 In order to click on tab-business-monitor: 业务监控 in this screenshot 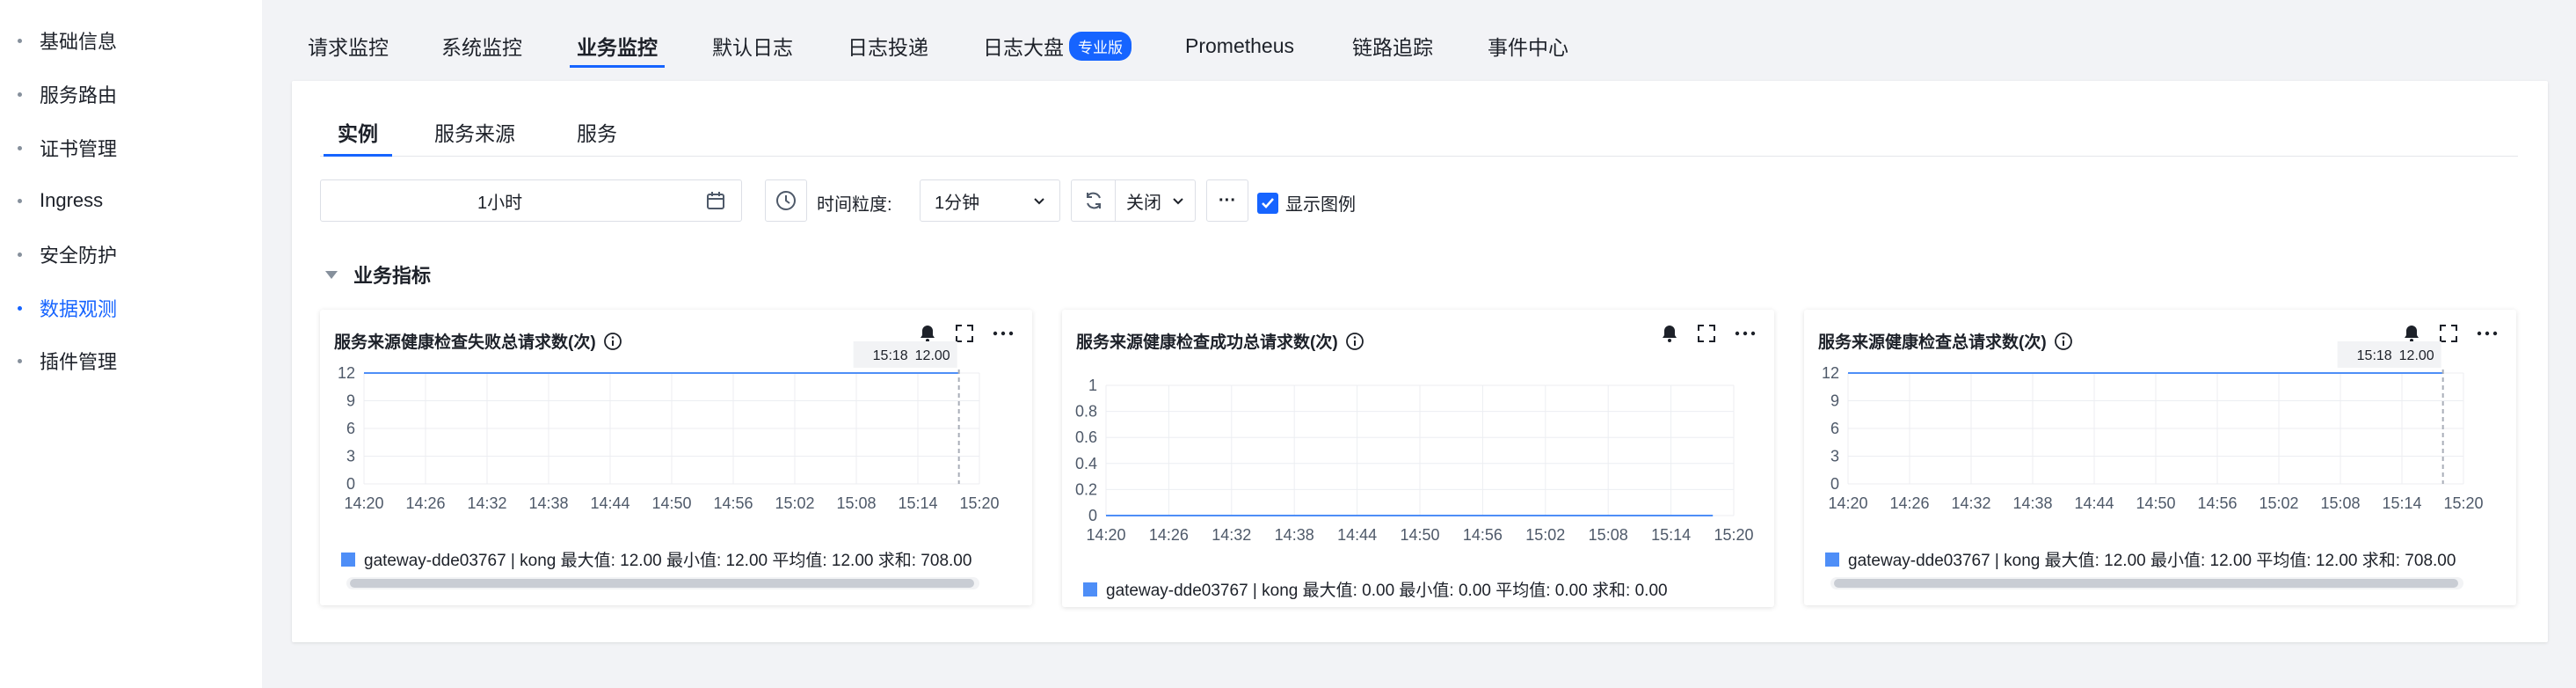, I will do `click(617, 46)`.